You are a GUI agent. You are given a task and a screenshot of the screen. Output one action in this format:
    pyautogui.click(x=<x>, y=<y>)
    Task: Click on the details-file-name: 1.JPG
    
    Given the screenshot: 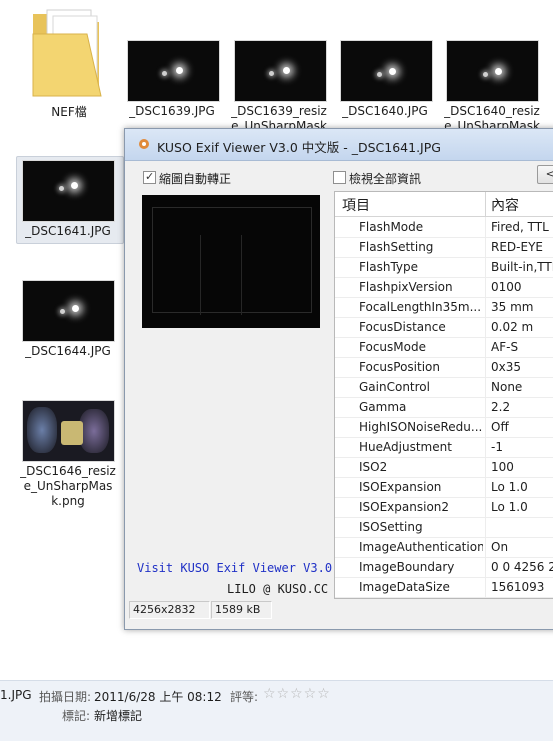 What is the action you would take?
    pyautogui.click(x=16, y=695)
    